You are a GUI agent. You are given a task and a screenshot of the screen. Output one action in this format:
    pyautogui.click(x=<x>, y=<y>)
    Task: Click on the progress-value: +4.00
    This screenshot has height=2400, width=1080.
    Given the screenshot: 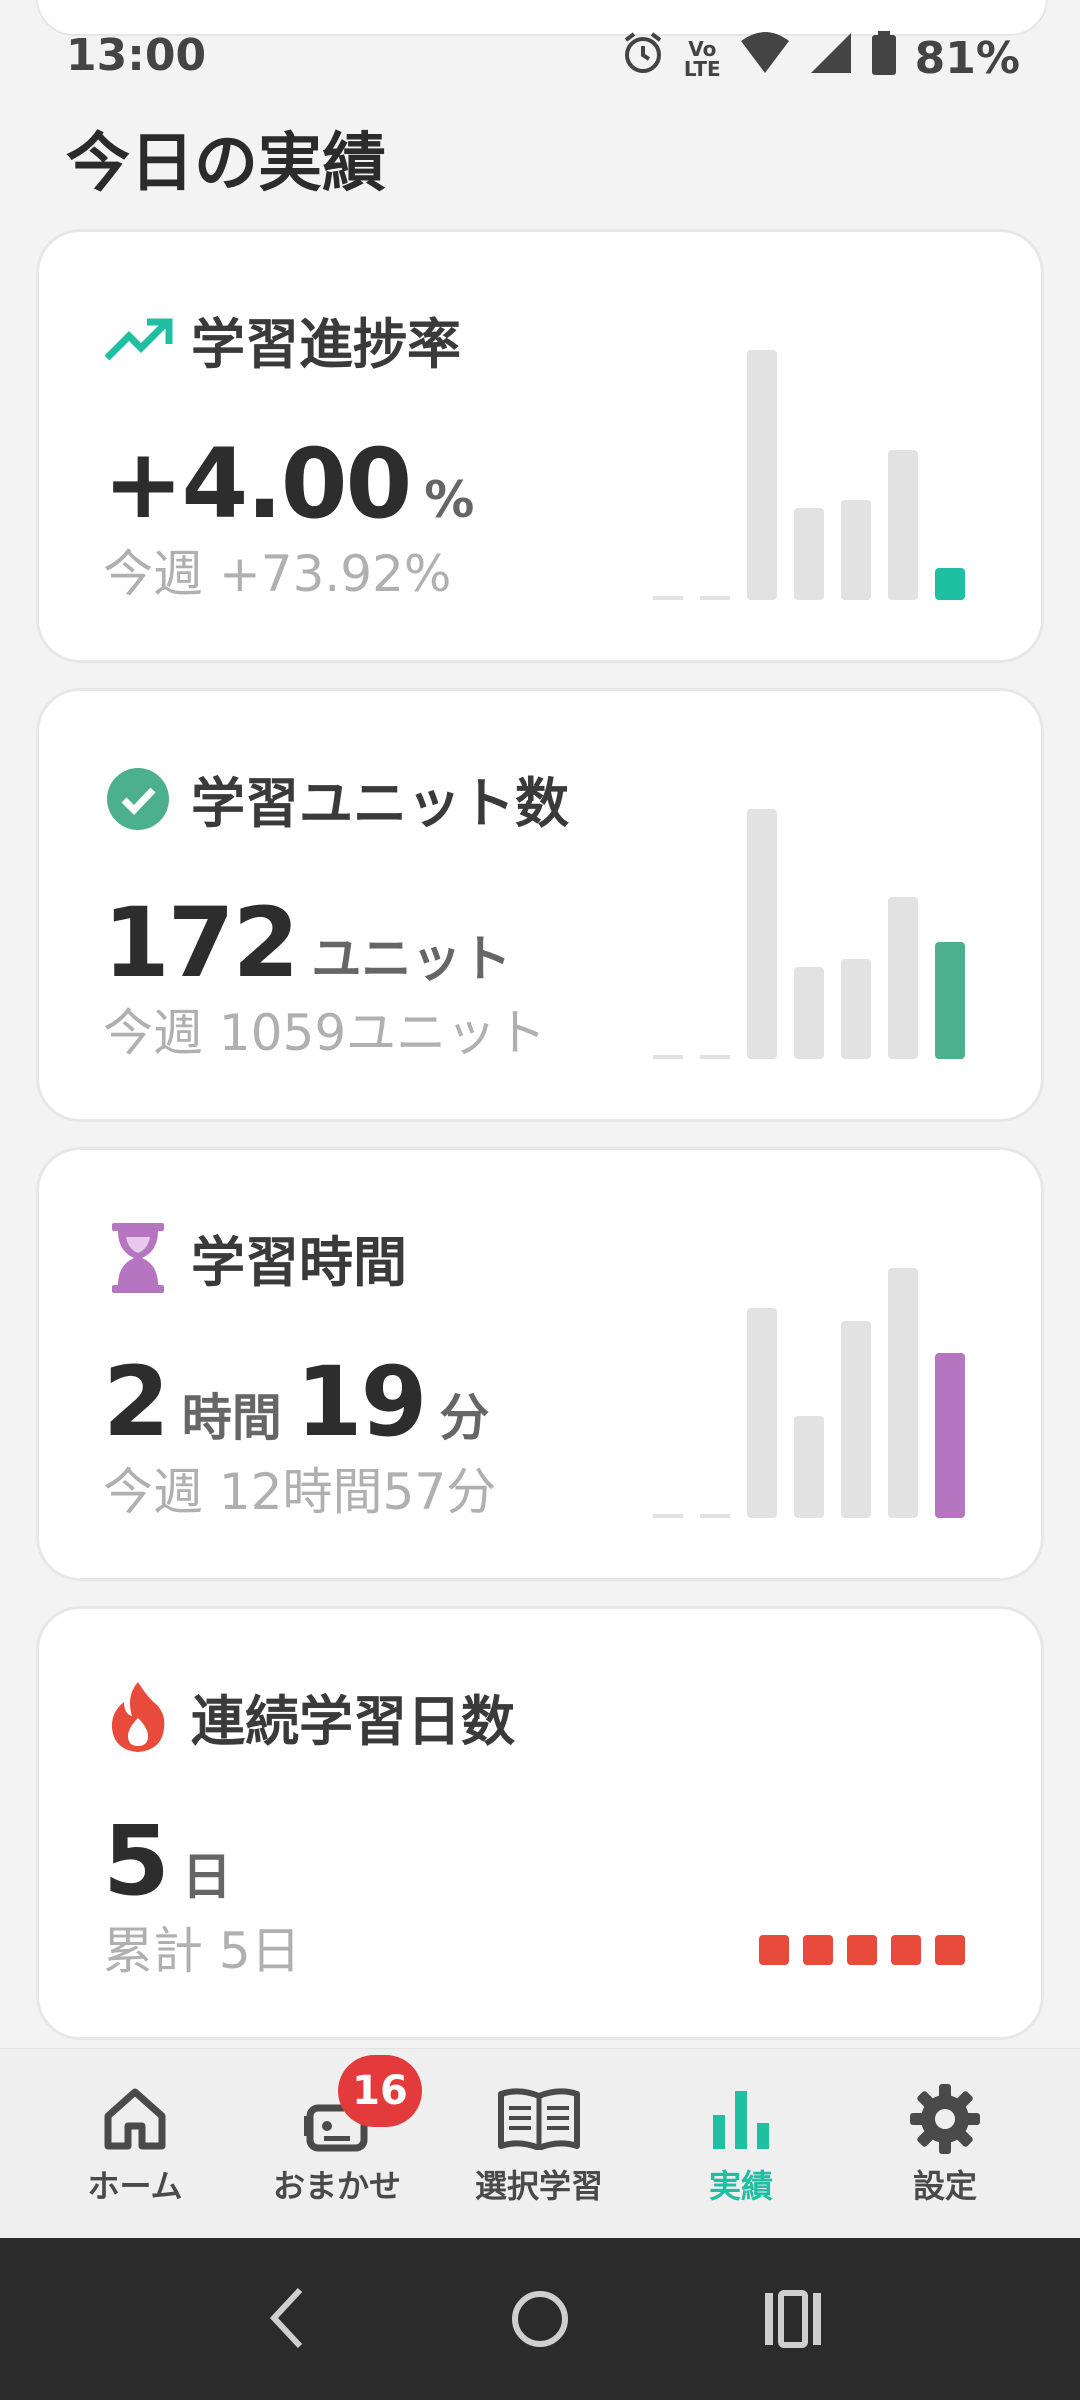 What is the action you would take?
    pyautogui.click(x=257, y=484)
    